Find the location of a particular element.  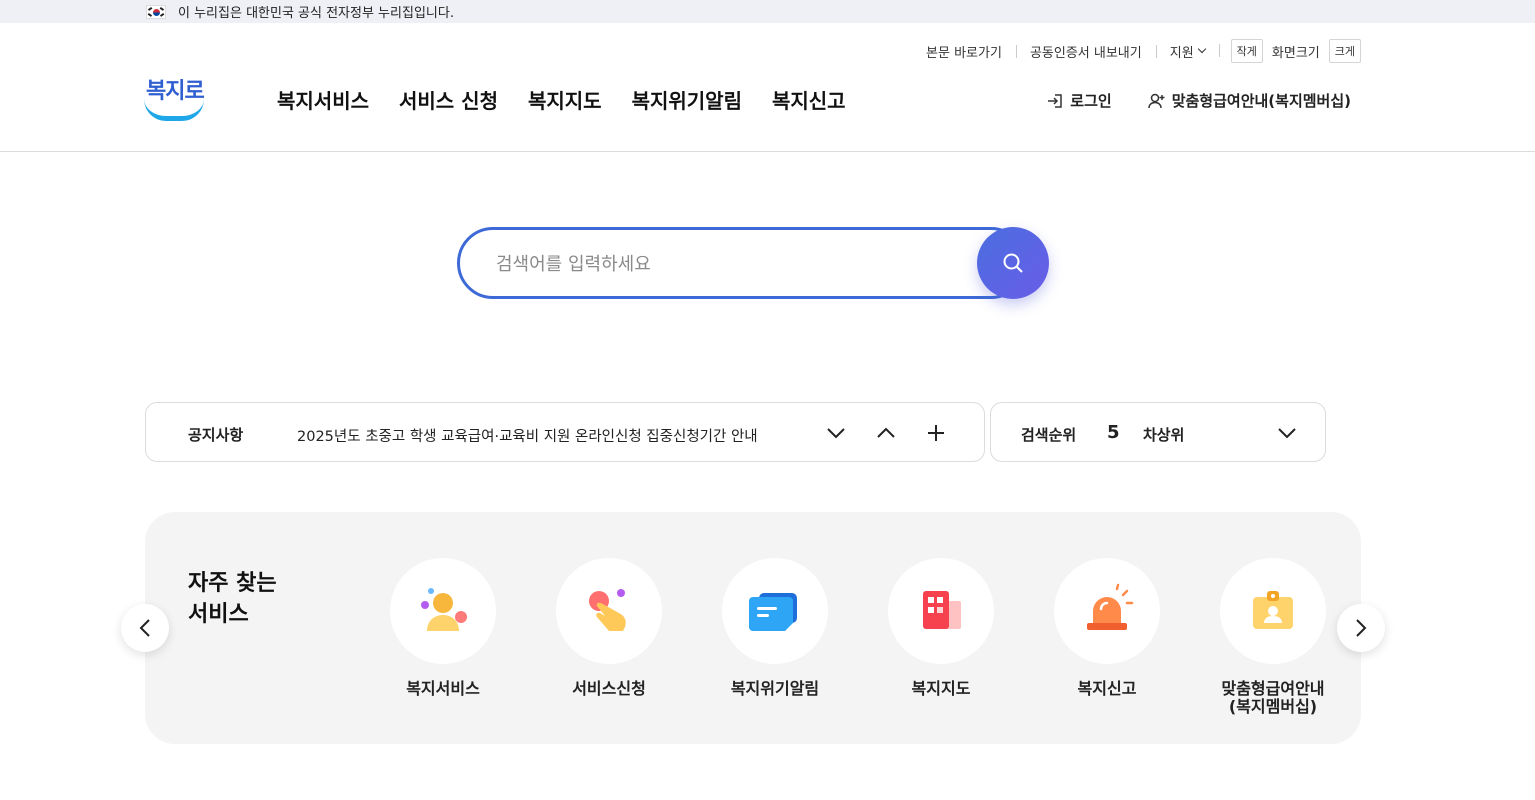

frequent-item-crisis-alert: 복지위기알림 is located at coordinates (775, 628).